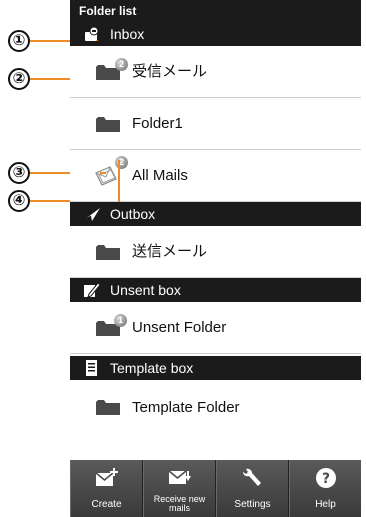  I want to click on folder-row-inbox-received: 2 受信メール, so click(215, 72).